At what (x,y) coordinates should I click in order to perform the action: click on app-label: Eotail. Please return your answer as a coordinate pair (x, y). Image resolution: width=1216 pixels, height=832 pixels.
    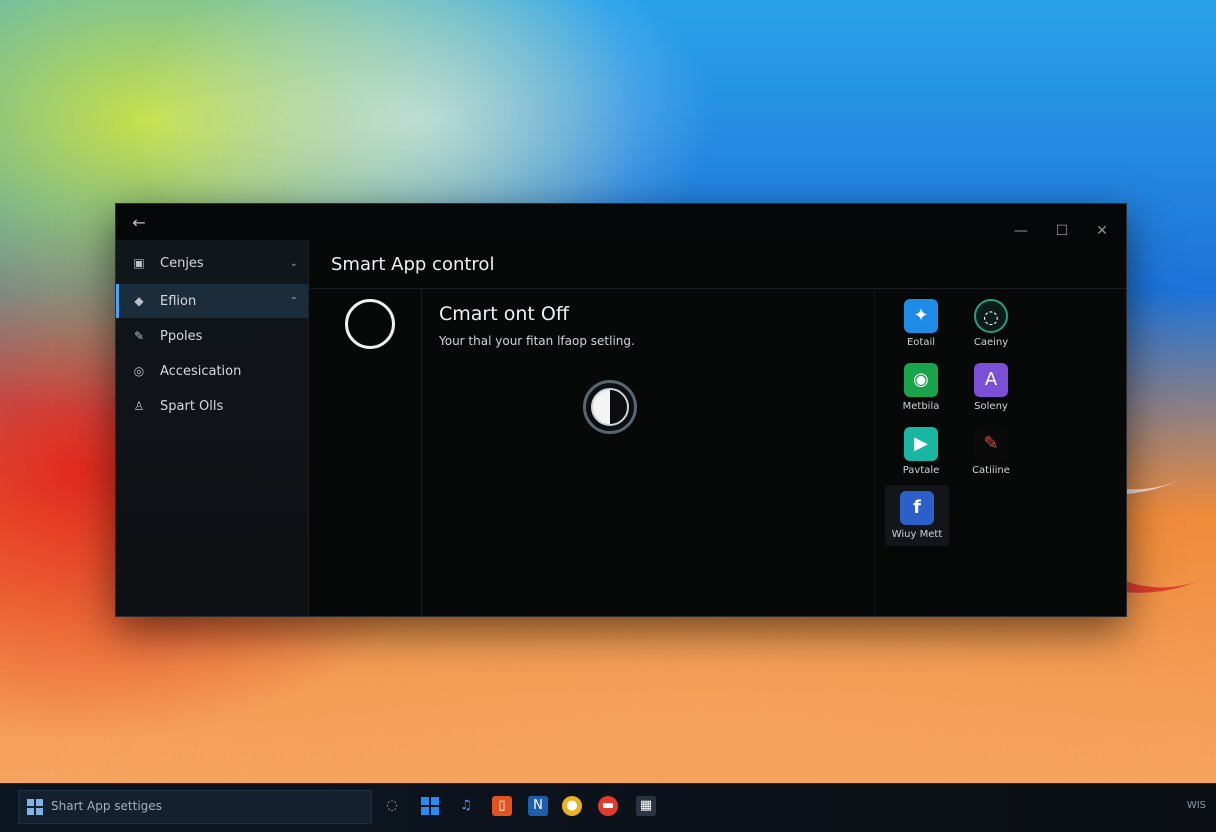
    Looking at the image, I should click on (921, 342).